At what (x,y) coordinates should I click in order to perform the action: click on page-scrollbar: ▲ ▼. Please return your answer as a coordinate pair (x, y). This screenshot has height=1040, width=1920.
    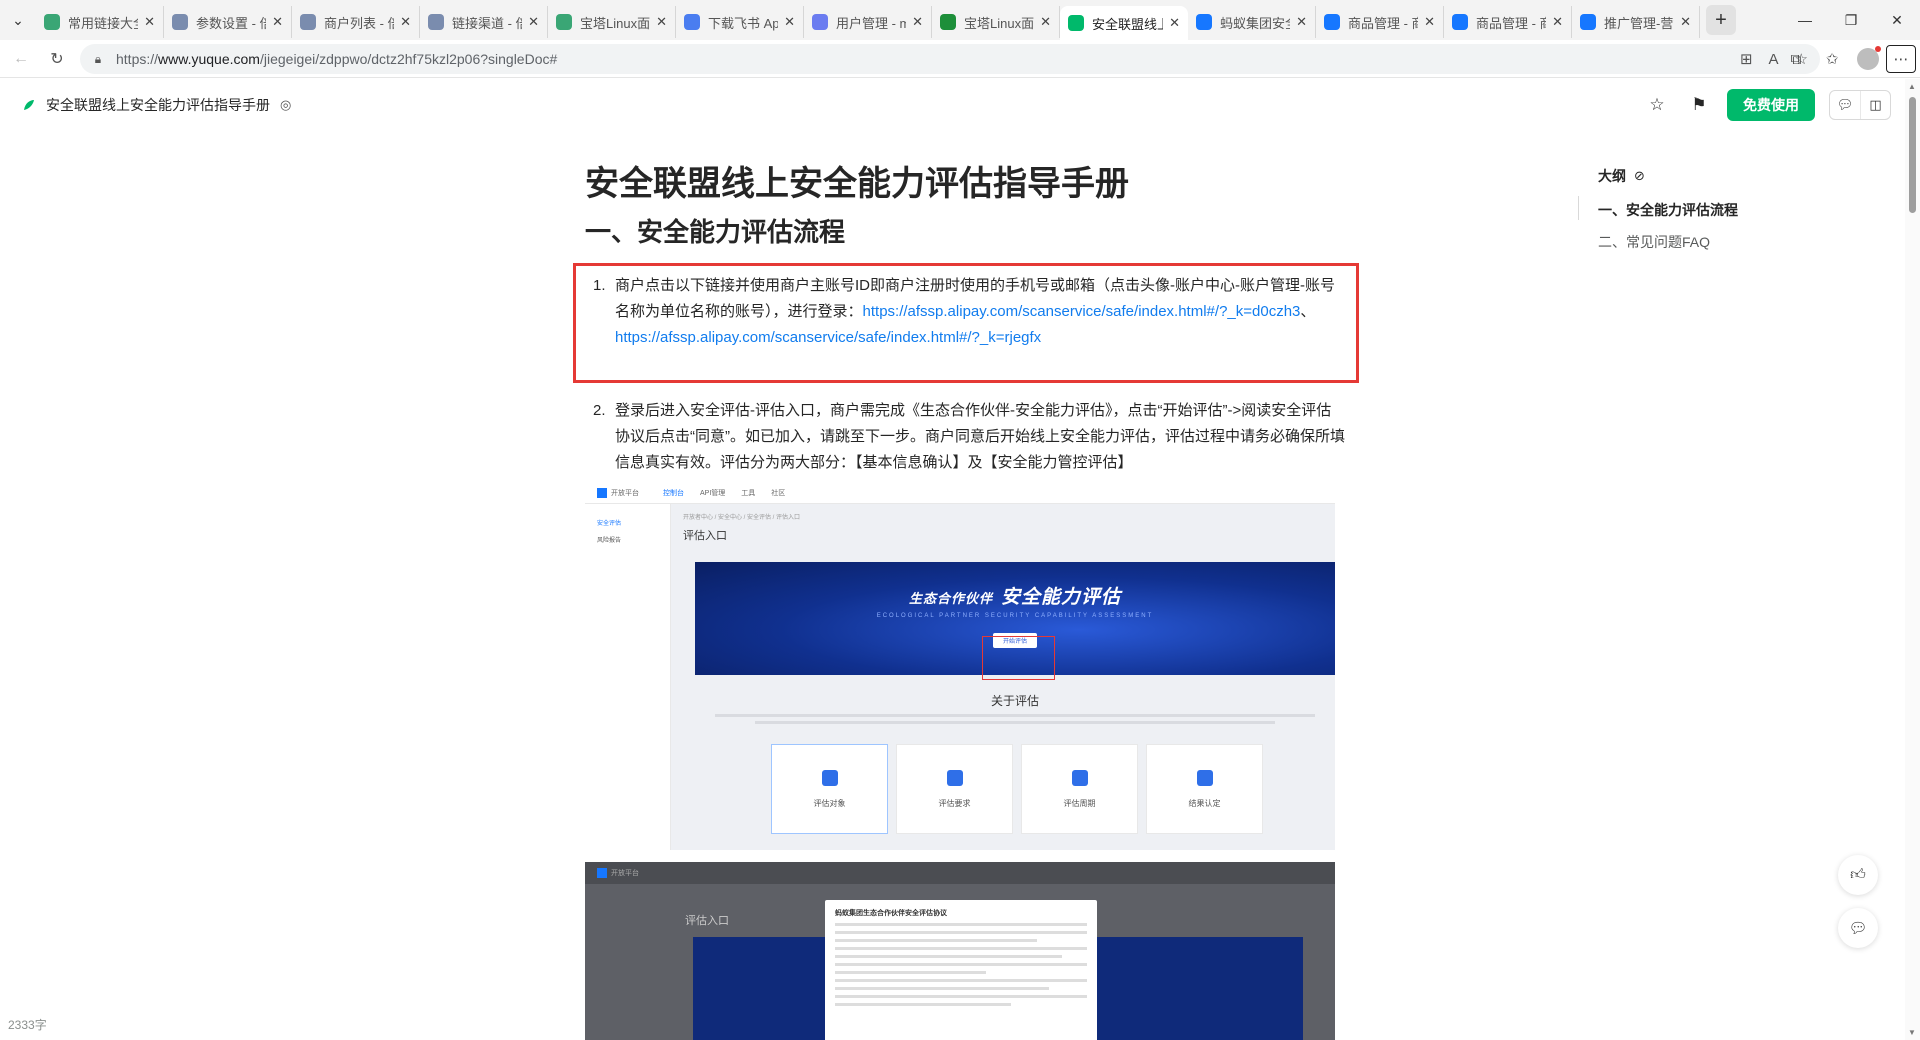
    Looking at the image, I should click on (1912, 559).